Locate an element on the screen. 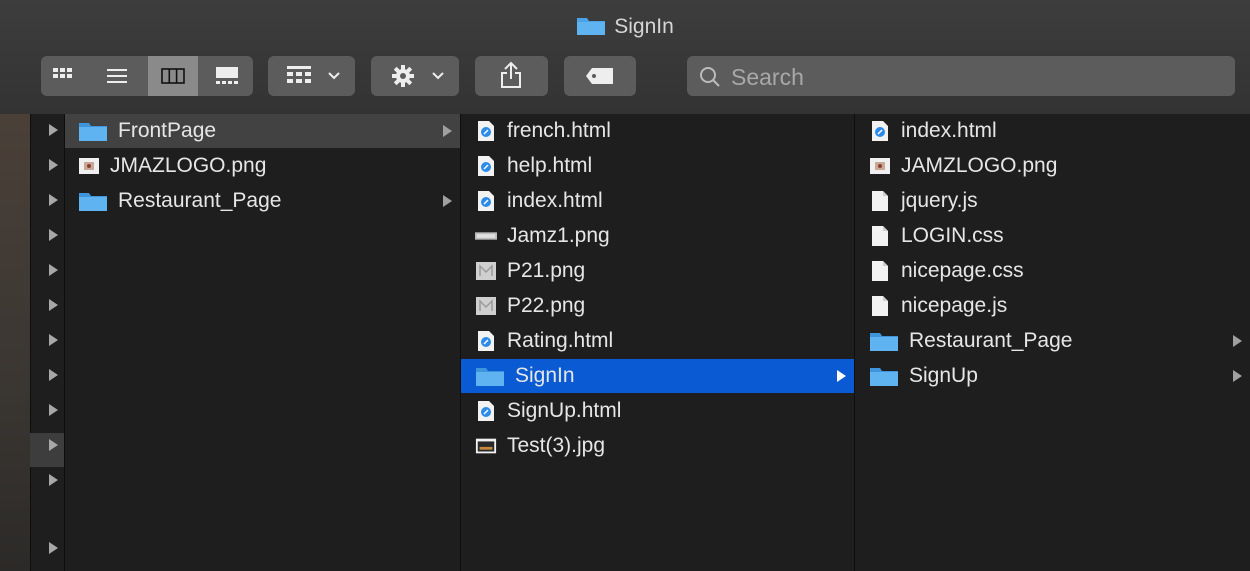 This screenshot has width=1250, height=571. gallery-view-button is located at coordinates (227, 76).